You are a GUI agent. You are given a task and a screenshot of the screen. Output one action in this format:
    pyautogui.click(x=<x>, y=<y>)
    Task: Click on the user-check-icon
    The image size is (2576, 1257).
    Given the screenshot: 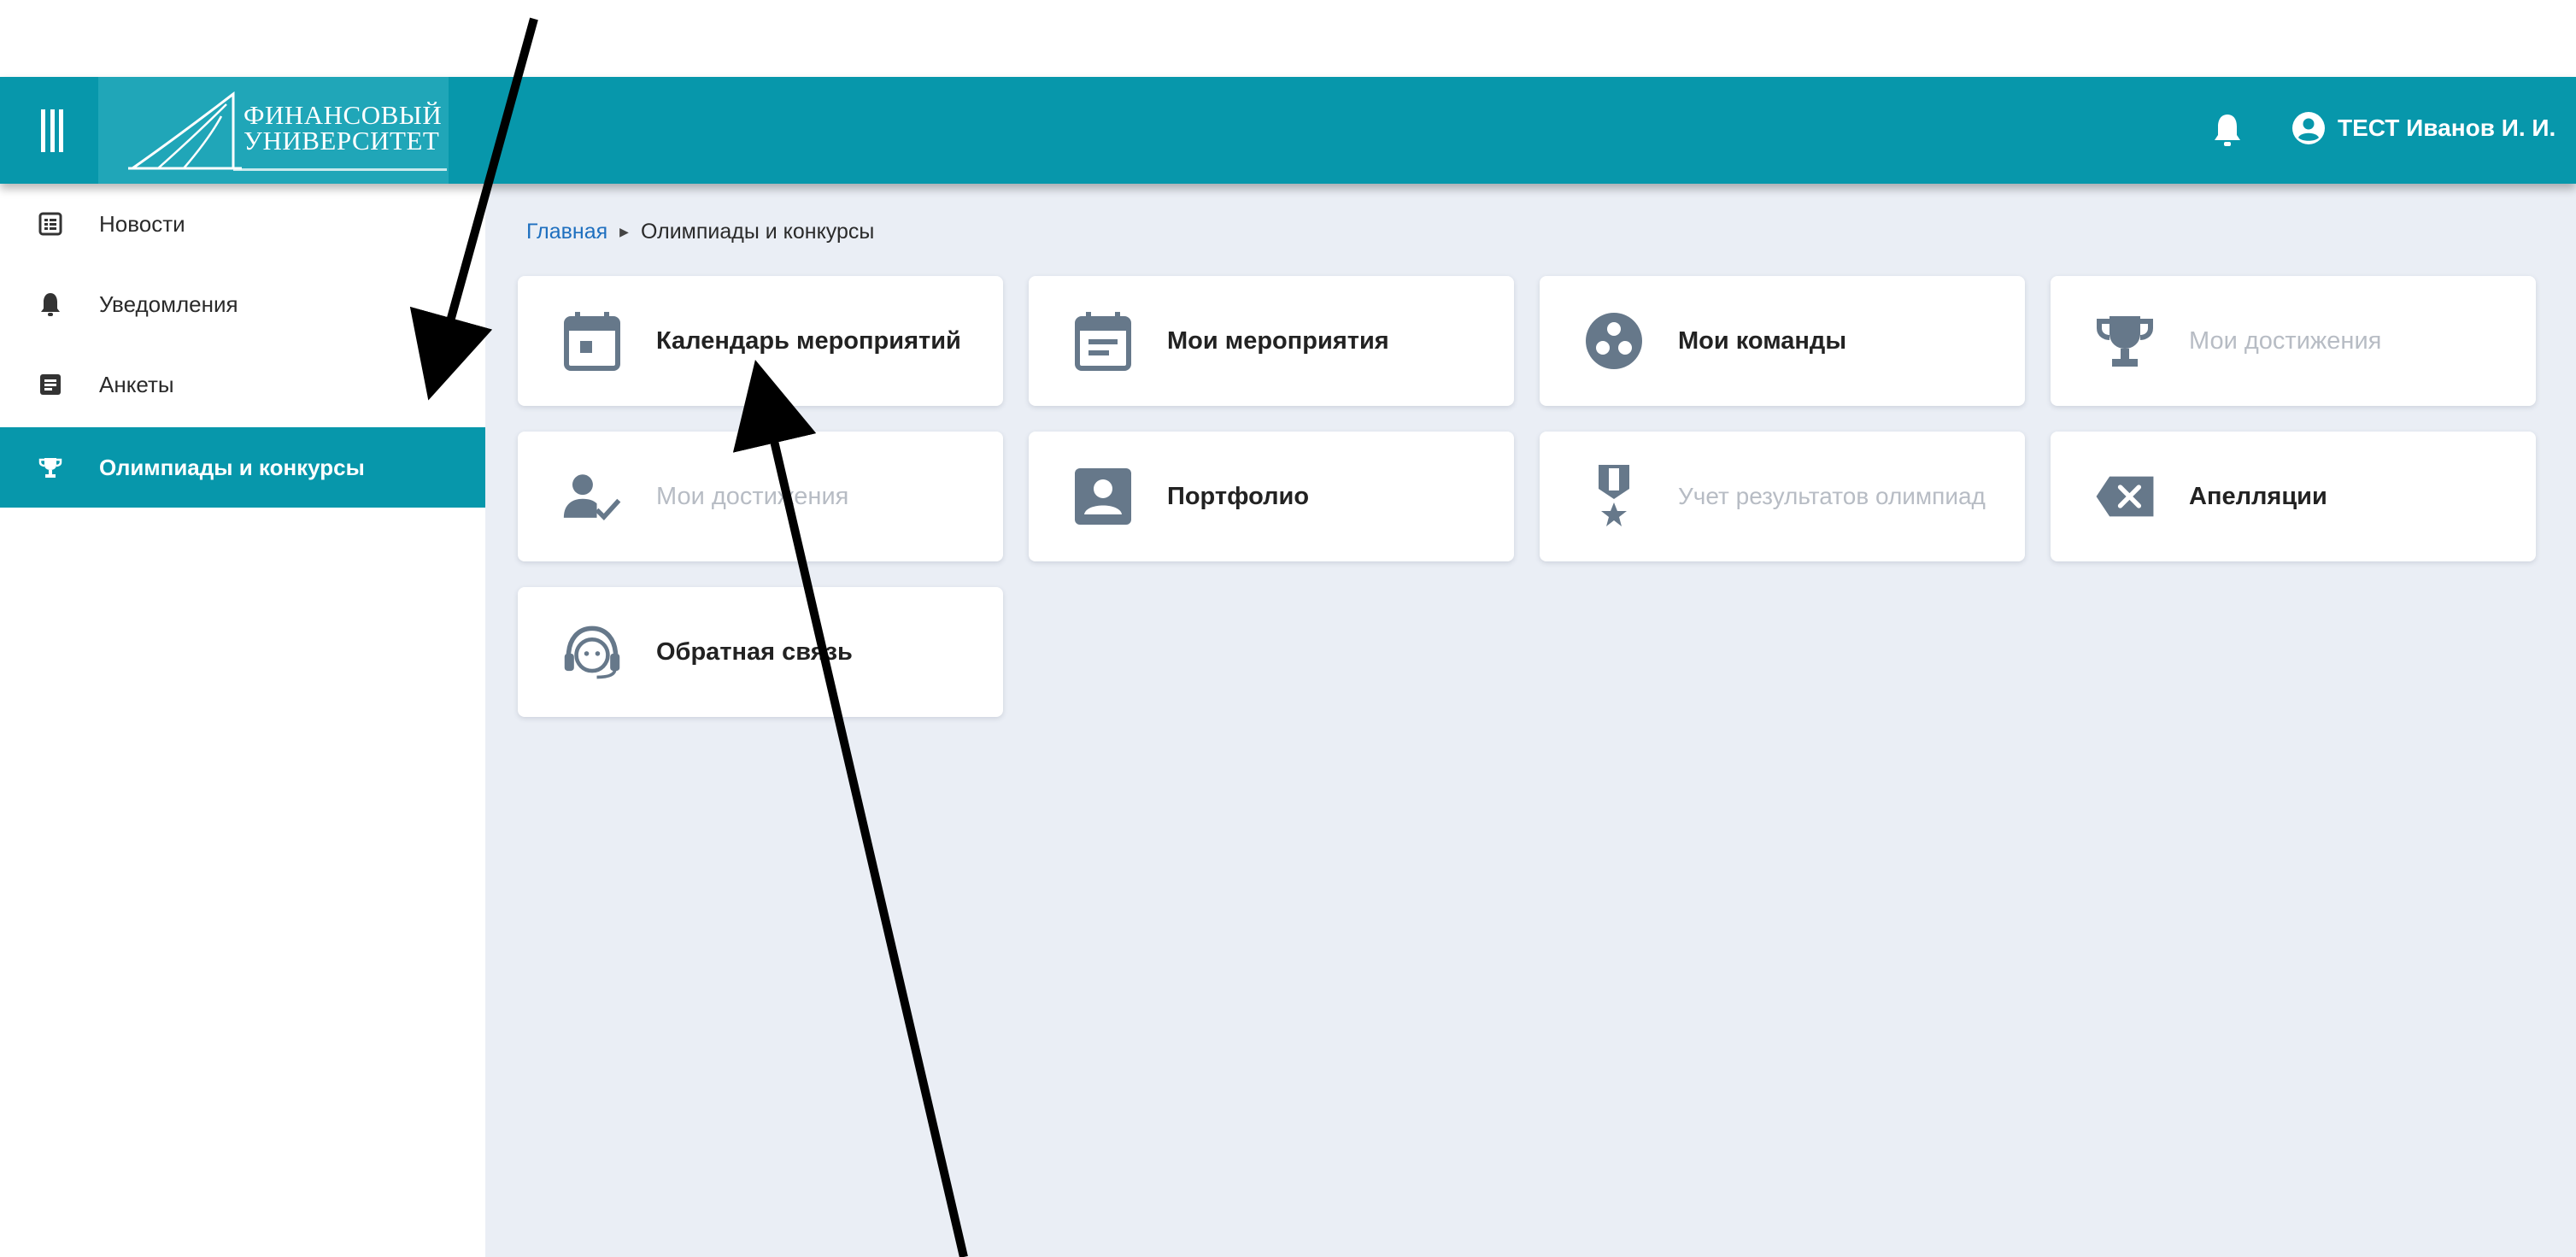 What is the action you would take?
    pyautogui.click(x=592, y=496)
    